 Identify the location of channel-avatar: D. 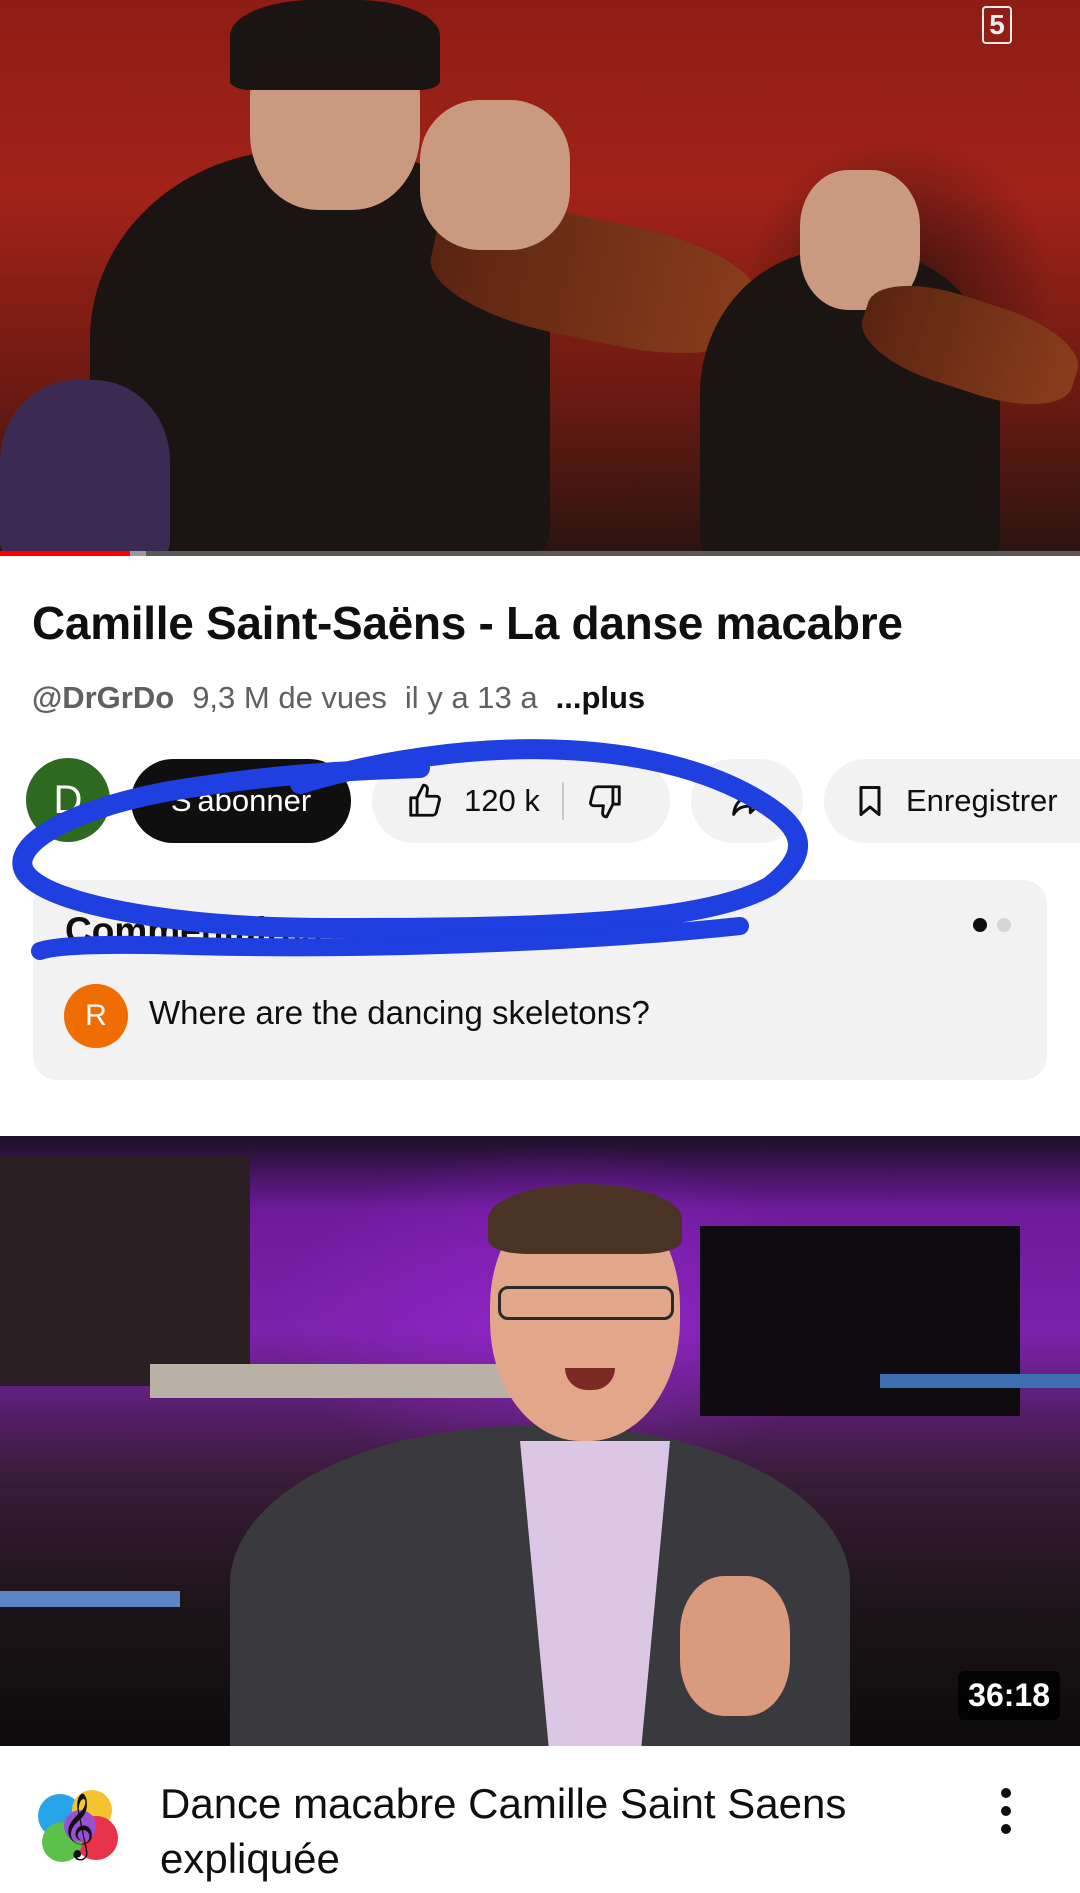
(68, 800).